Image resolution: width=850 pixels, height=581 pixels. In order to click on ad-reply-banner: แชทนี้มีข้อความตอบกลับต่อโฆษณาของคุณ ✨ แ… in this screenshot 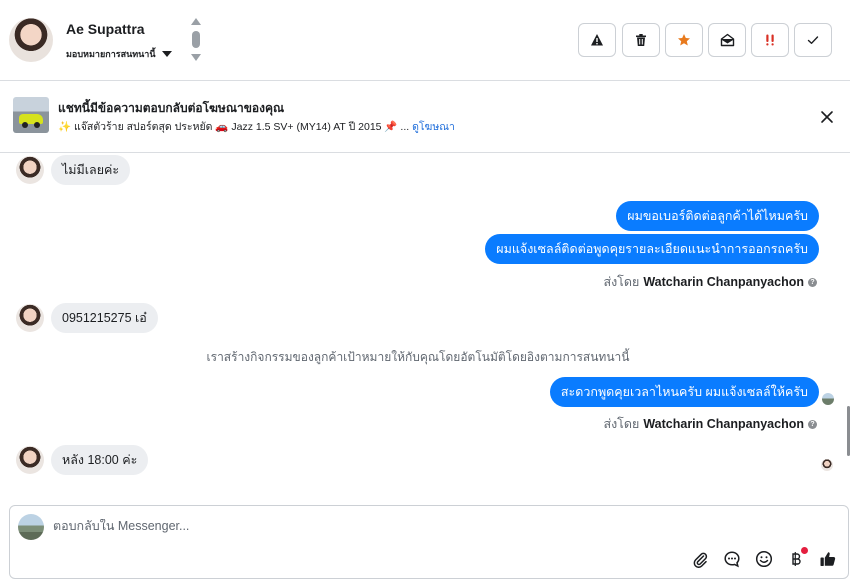, I will do `click(425, 117)`.